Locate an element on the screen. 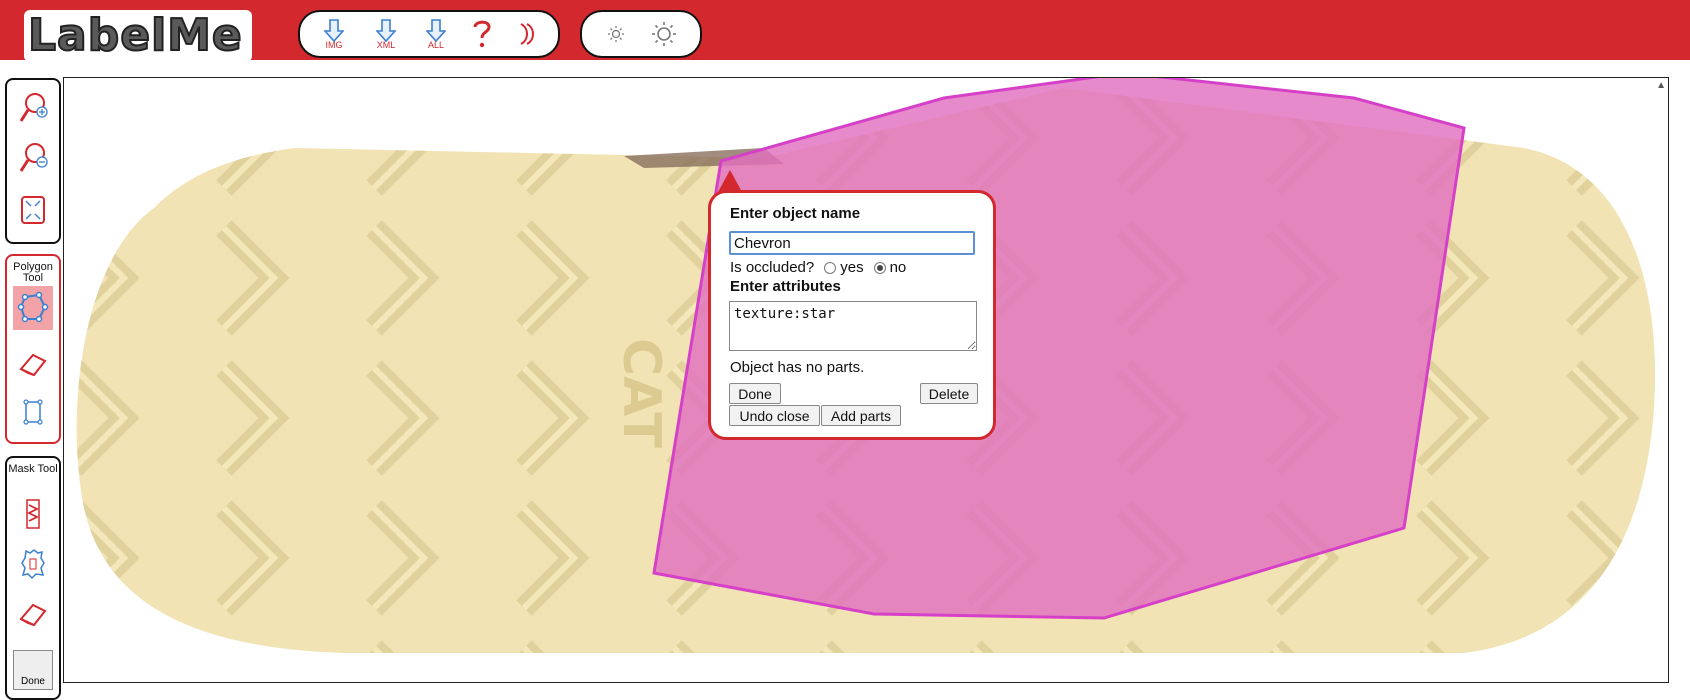  download-image-label: IMG is located at coordinates (334, 44).